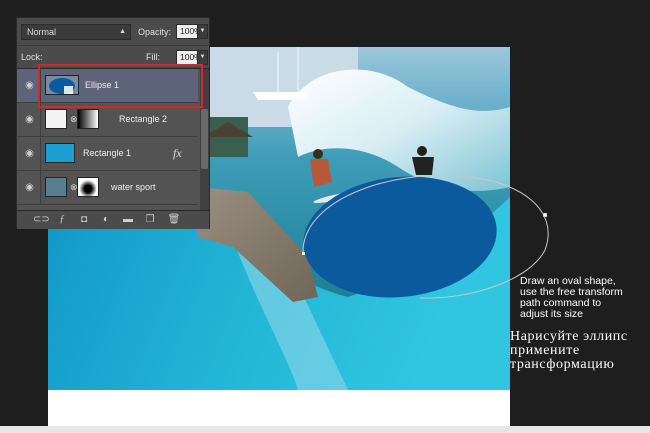 The height and width of the screenshot is (433, 650). What do you see at coordinates (122, 31) in the screenshot?
I see `select-arrows-icon: ▲` at bounding box center [122, 31].